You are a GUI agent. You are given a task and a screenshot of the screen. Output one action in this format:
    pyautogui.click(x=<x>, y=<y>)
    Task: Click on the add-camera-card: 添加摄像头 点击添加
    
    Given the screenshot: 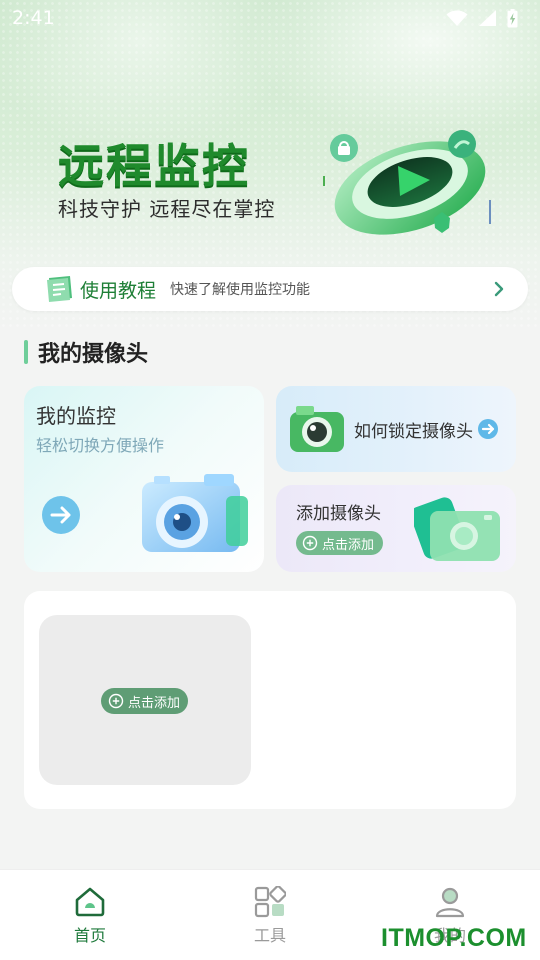 What is the action you would take?
    pyautogui.click(x=396, y=528)
    